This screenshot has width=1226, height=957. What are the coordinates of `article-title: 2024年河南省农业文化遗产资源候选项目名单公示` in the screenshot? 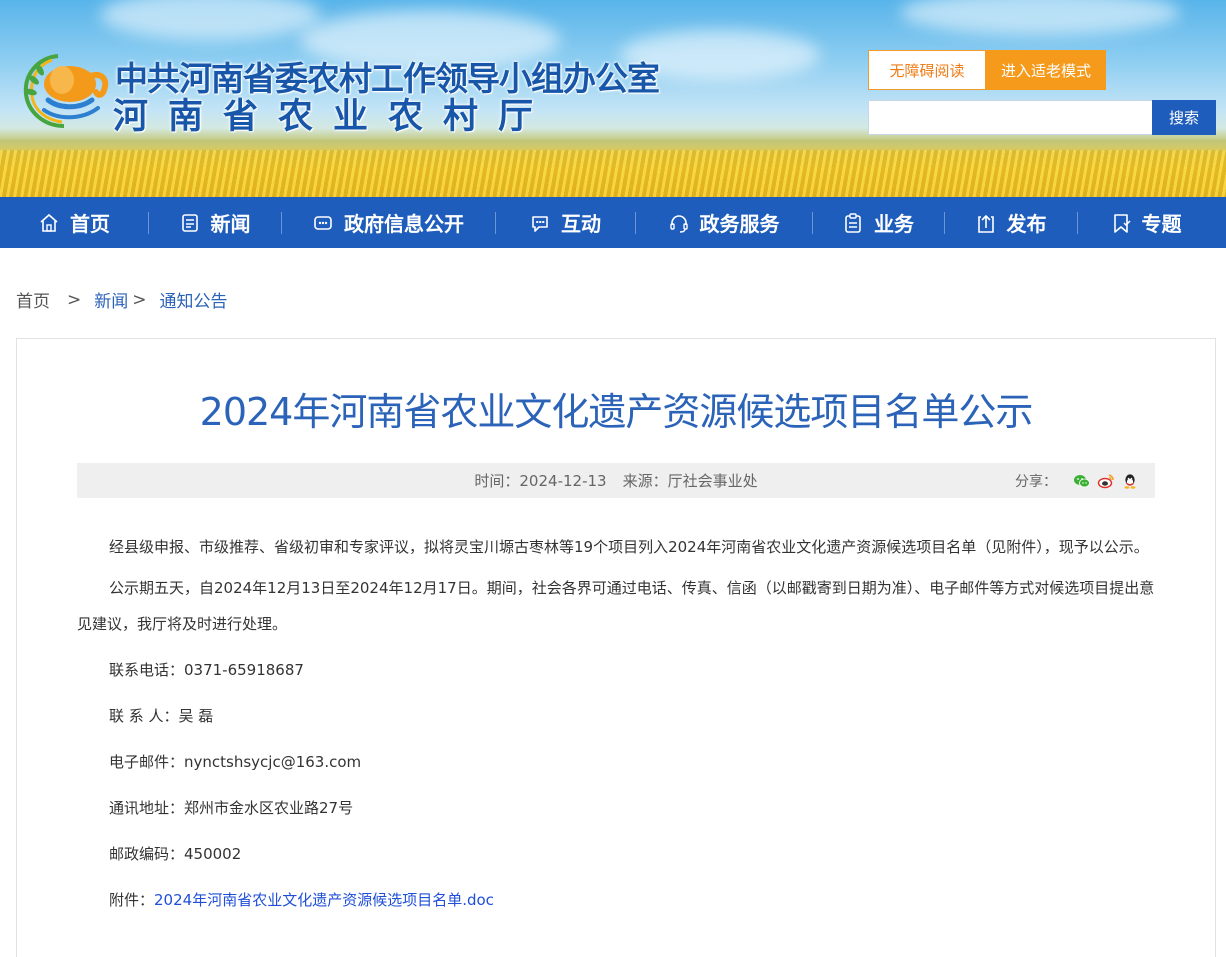 It's located at (616, 412).